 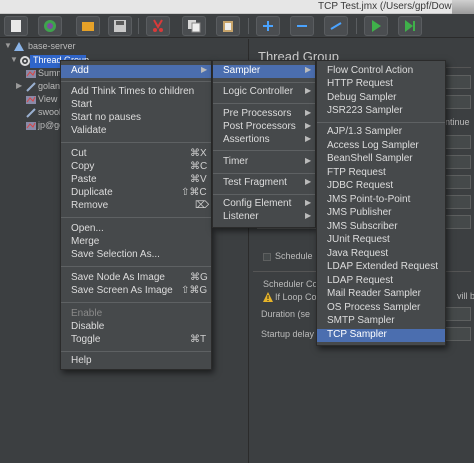 I want to click on menu-item-beanshell-sampler: BeanShell Sampler, so click(x=381, y=159).